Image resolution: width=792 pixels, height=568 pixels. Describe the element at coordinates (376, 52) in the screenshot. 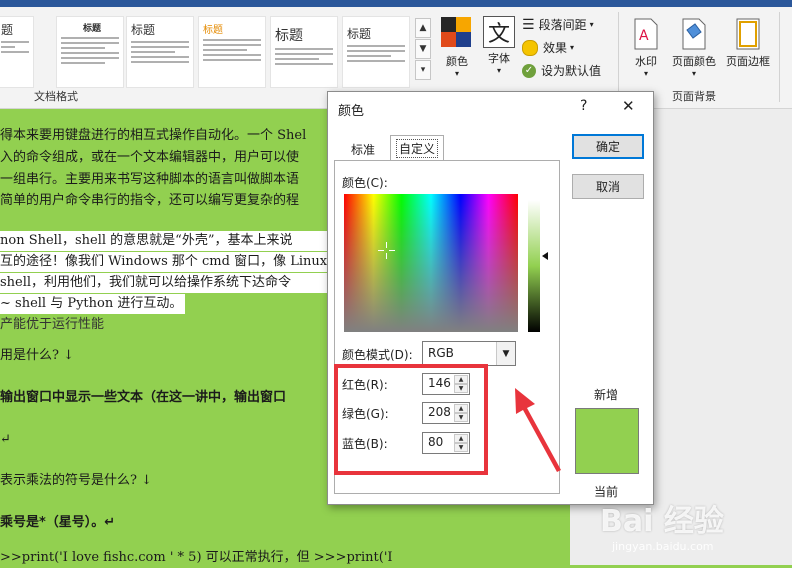

I see `style-gallery-item-6: 标题` at that location.